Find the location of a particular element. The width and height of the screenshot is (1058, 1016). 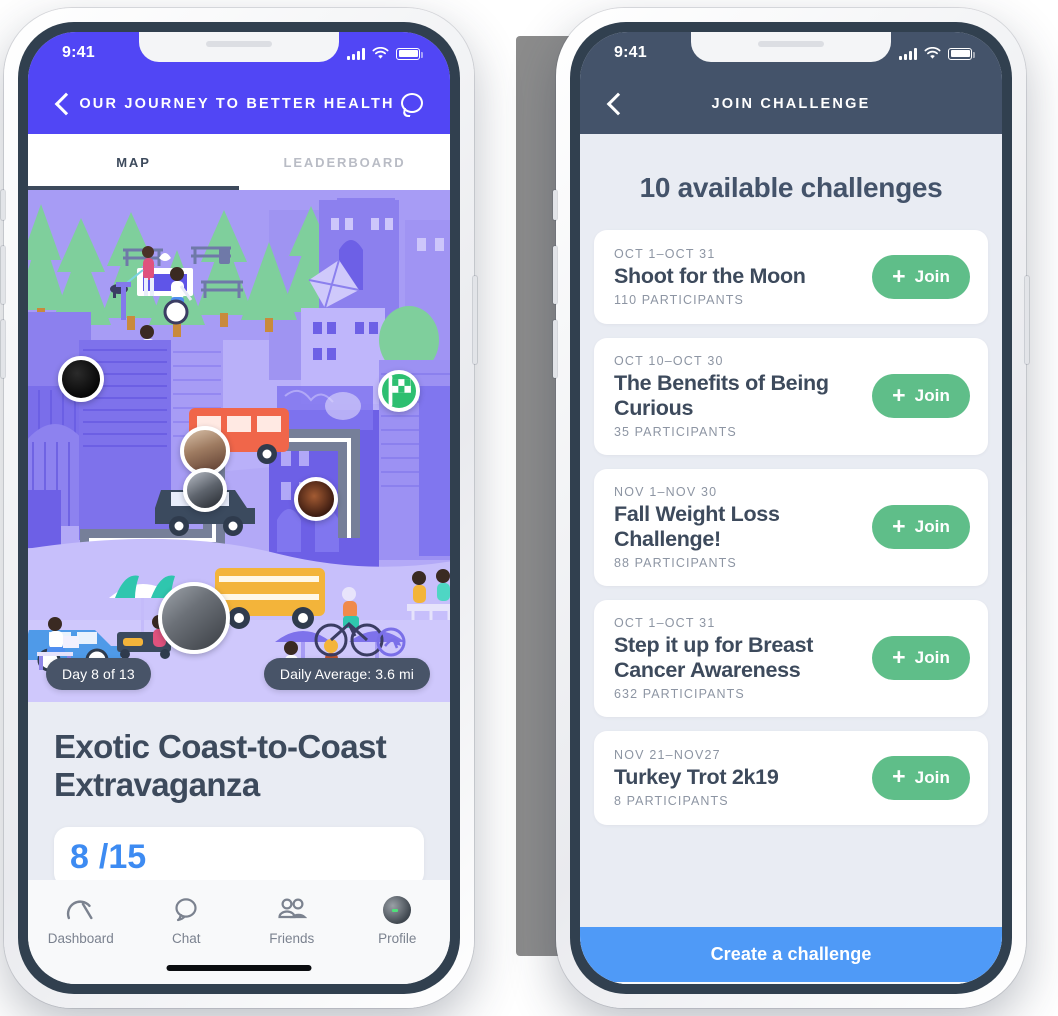

left-tab-bar: Dashboard Chat Friends Profile is located at coordinates (239, 932).